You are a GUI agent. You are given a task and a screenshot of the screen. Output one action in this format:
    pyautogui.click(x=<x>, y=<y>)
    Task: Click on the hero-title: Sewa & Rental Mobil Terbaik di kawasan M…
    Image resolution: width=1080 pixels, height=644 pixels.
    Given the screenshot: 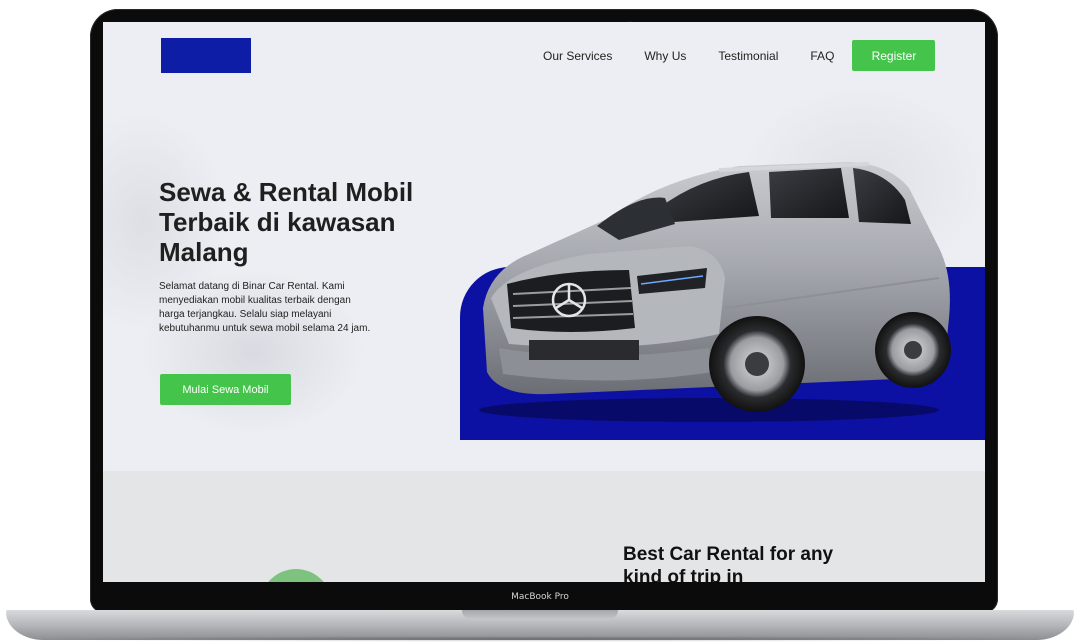 What is the action you would take?
    pyautogui.click(x=286, y=222)
    